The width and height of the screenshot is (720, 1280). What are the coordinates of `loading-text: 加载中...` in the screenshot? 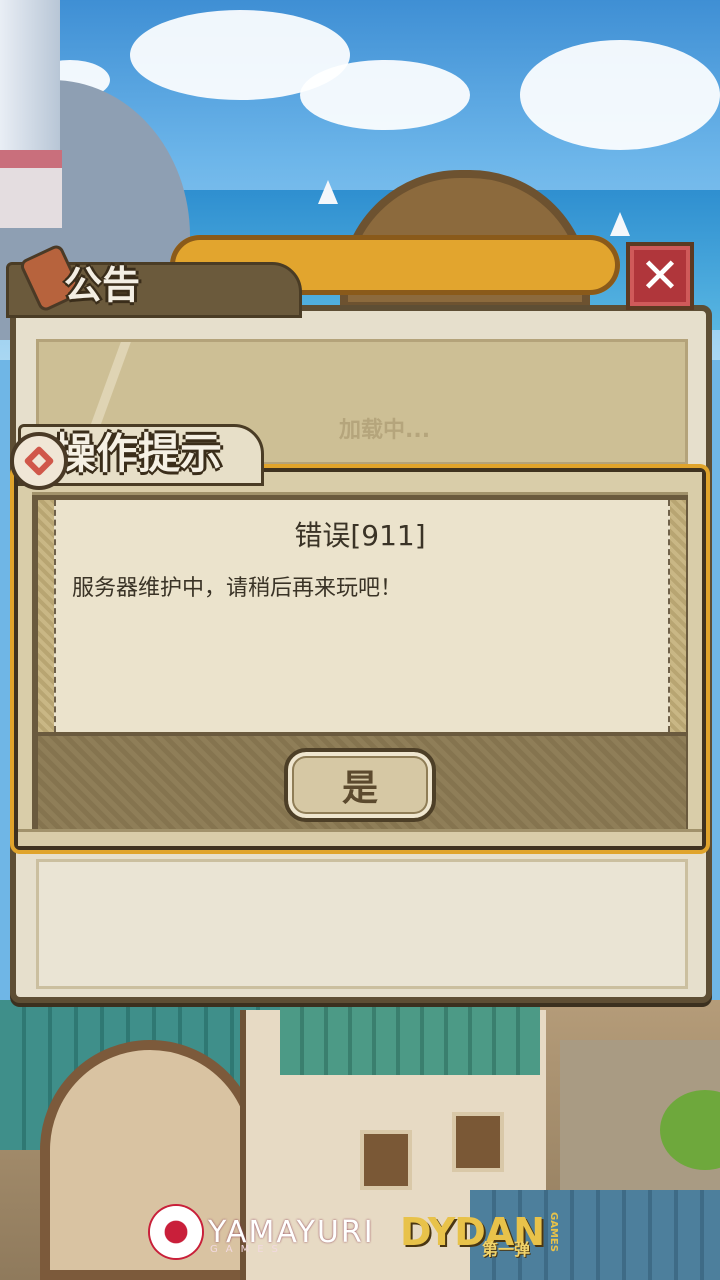 It's located at (385, 430).